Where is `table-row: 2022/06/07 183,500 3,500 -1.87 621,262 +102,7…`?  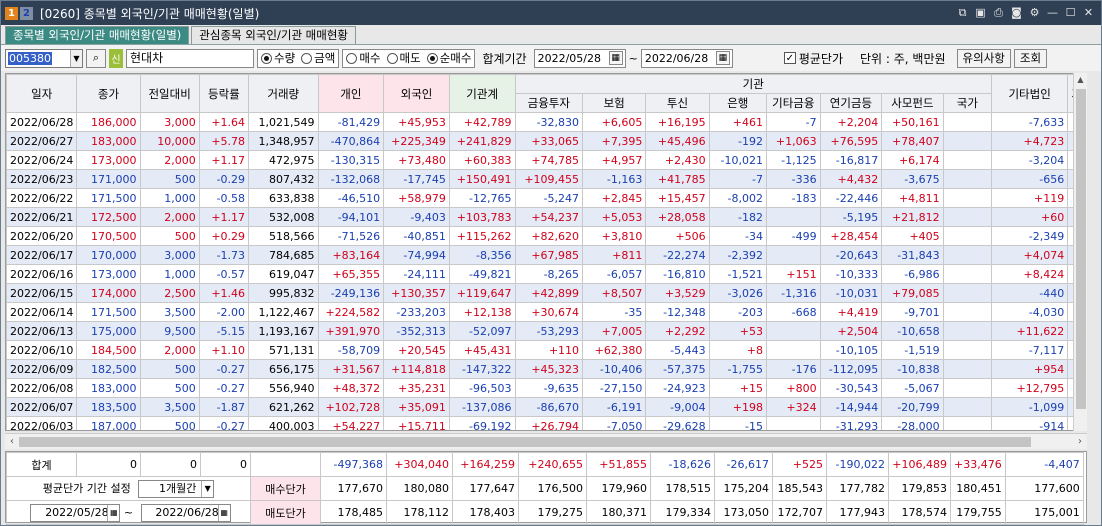
table-row: 2022/06/07 183,500 3,500 -1.87 621,262 +102,7… is located at coordinates (546, 407).